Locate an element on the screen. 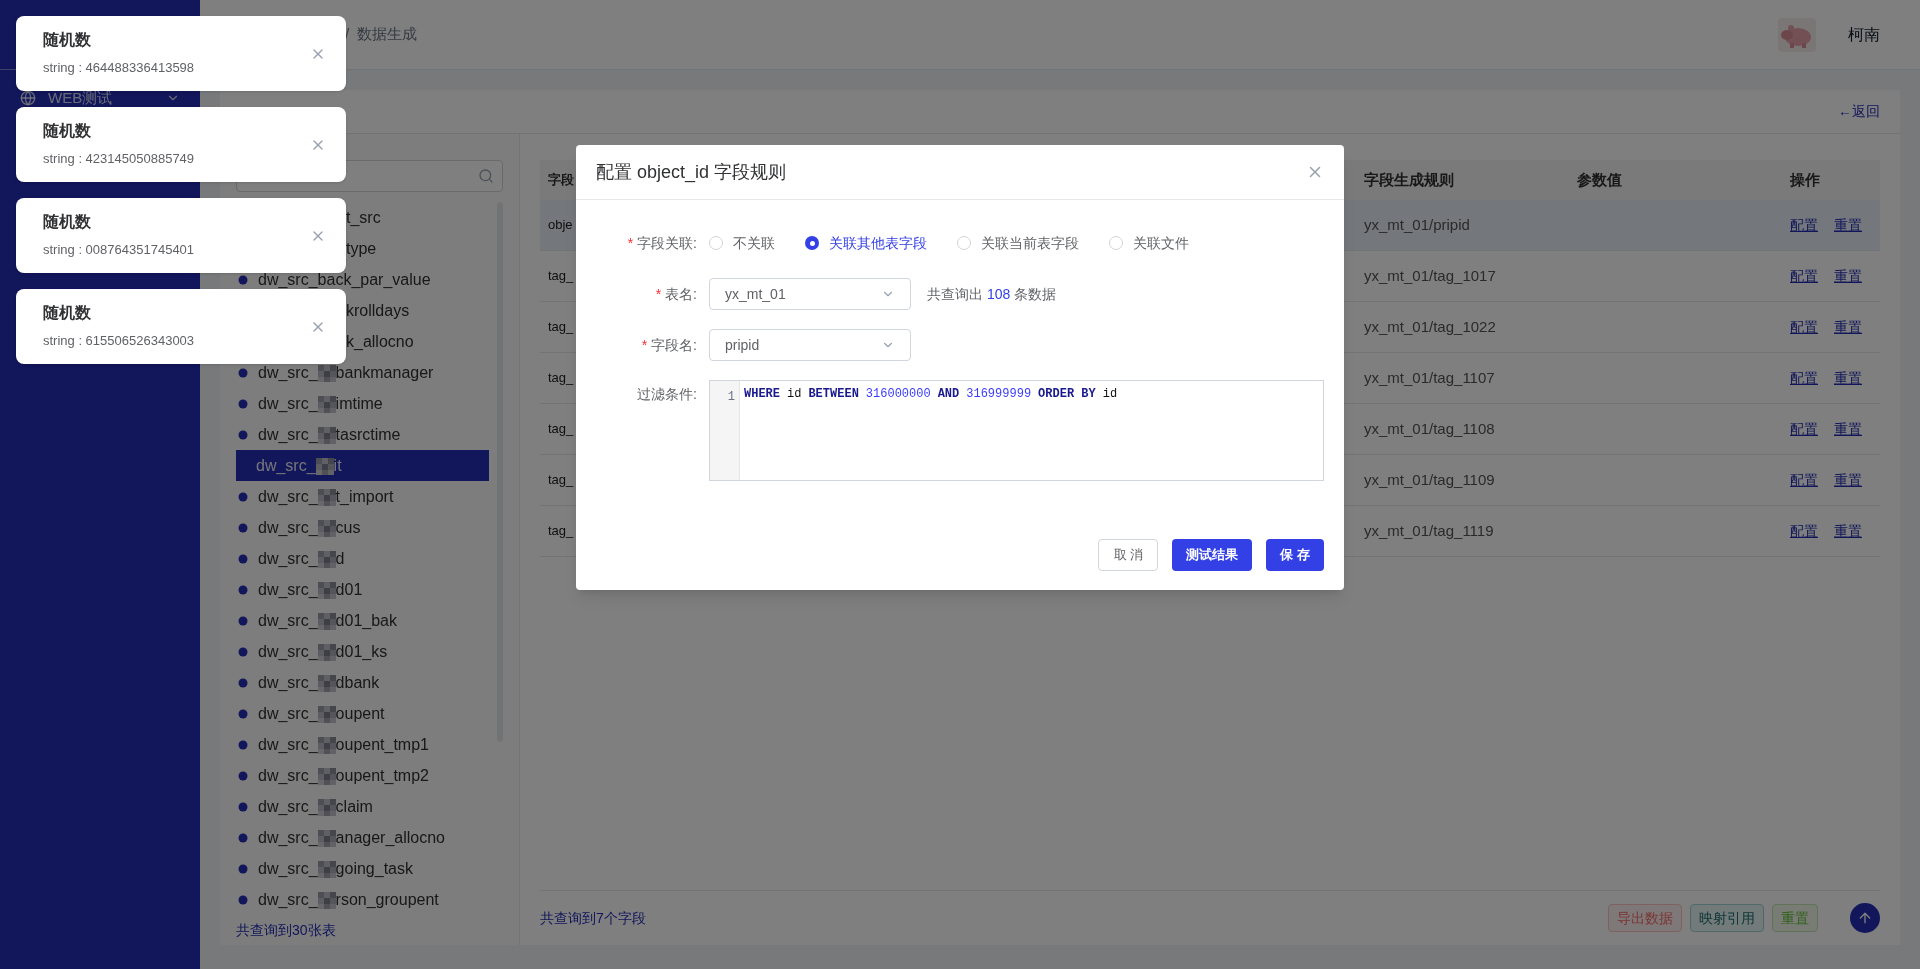 This screenshot has height=969, width=1920. column-header: 字段生成规则 is located at coordinates (1409, 179).